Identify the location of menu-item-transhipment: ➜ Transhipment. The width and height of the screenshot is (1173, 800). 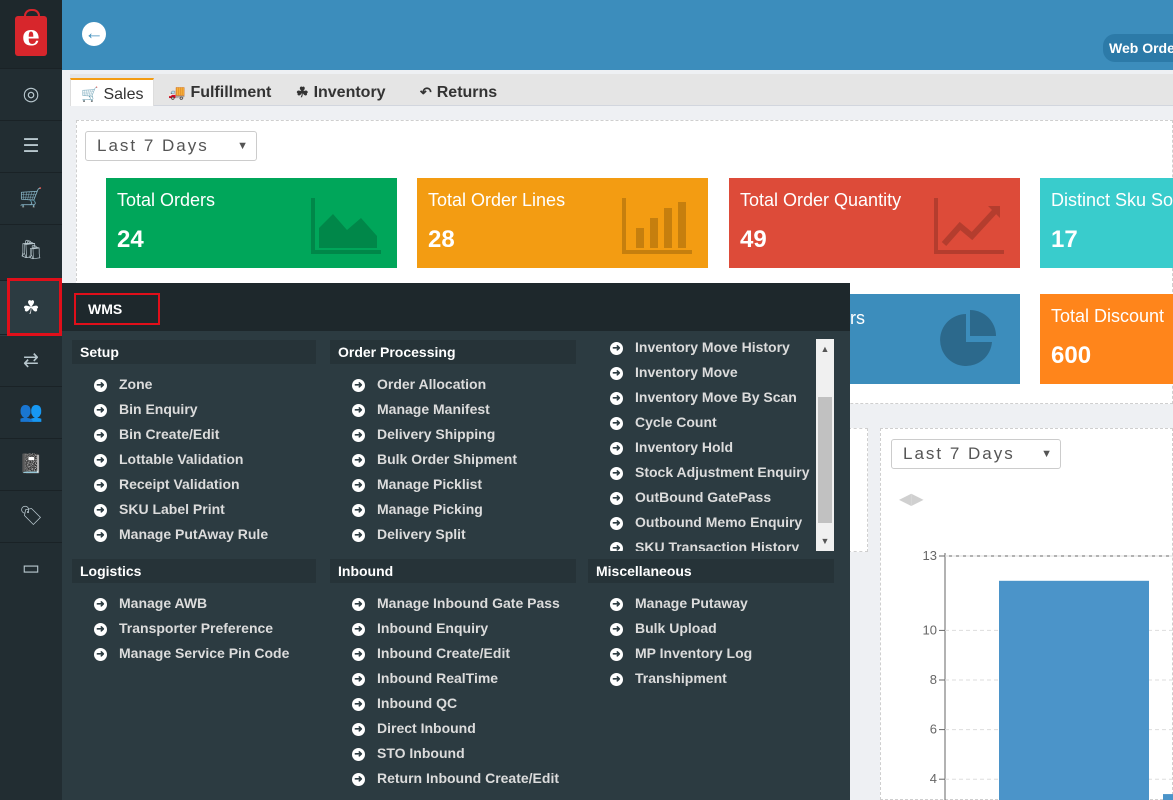
(668, 678).